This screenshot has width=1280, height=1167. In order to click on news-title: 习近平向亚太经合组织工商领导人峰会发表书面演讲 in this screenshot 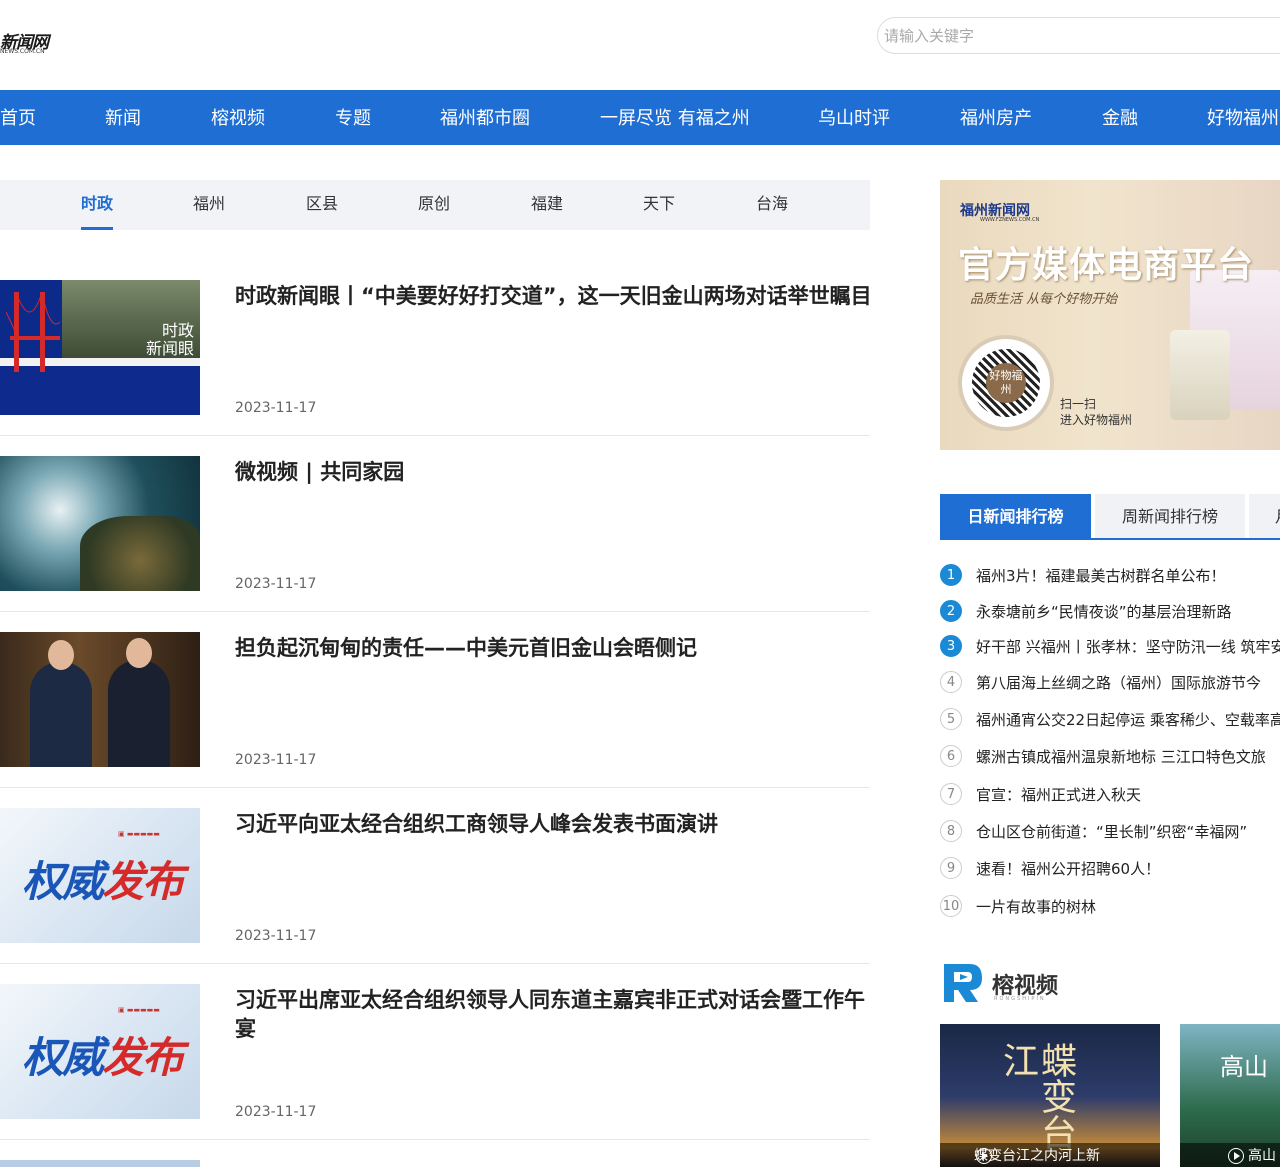, I will do `click(555, 824)`.